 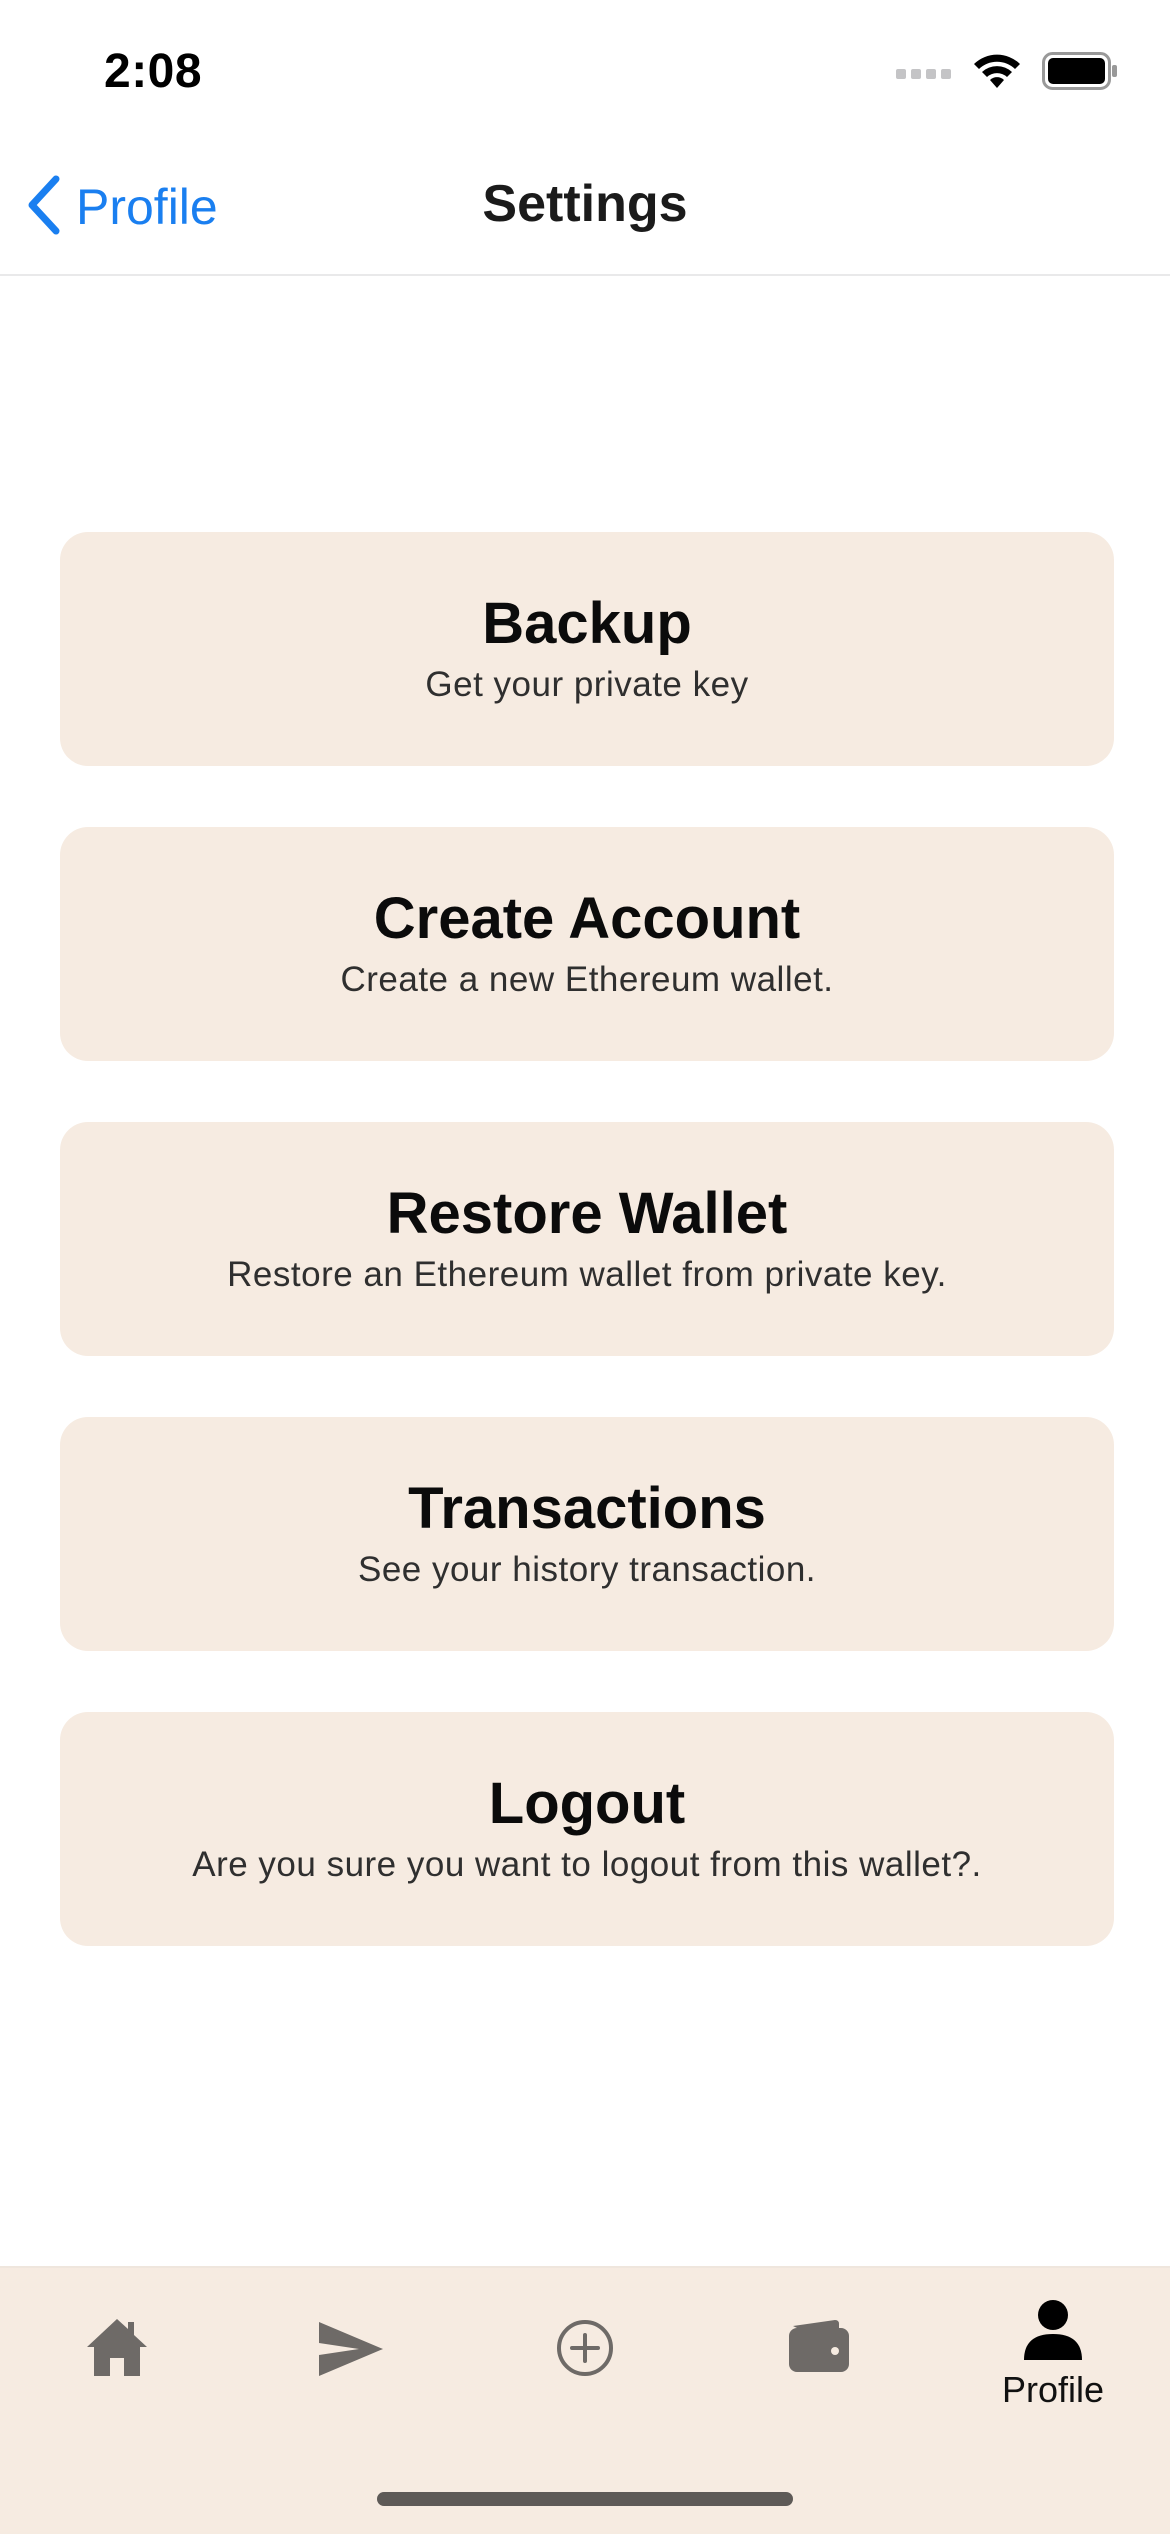 I want to click on tab-home, so click(x=117, y=2358).